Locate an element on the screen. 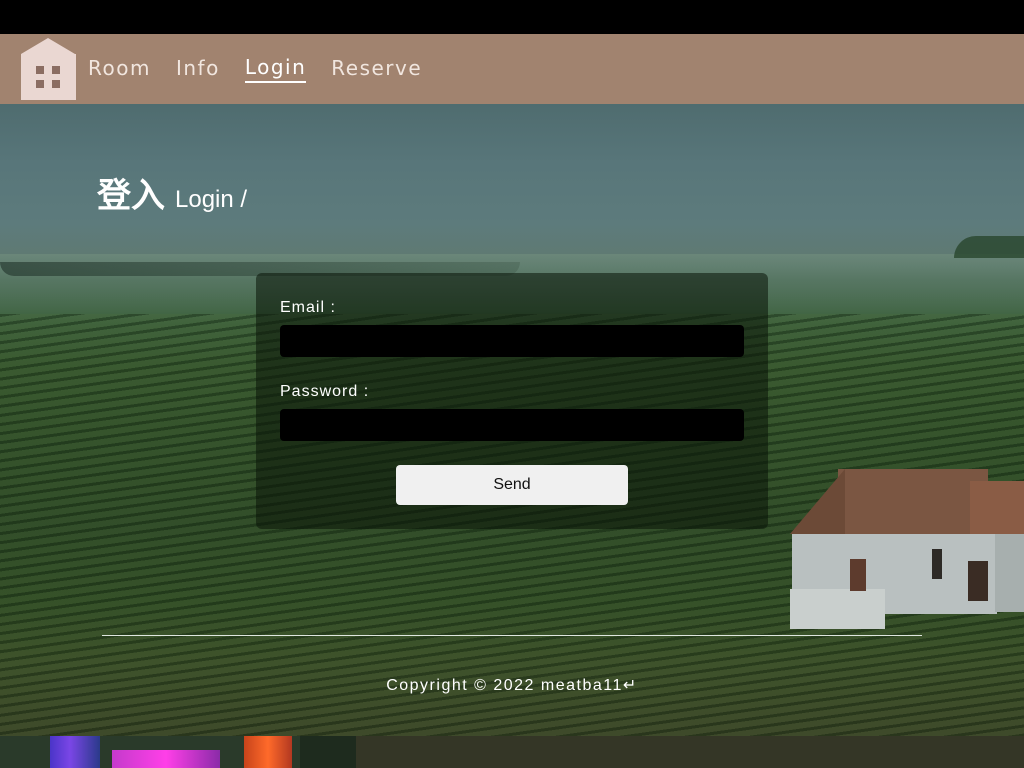 This screenshot has height=768, width=1024. send-button: Send is located at coordinates (512, 485).